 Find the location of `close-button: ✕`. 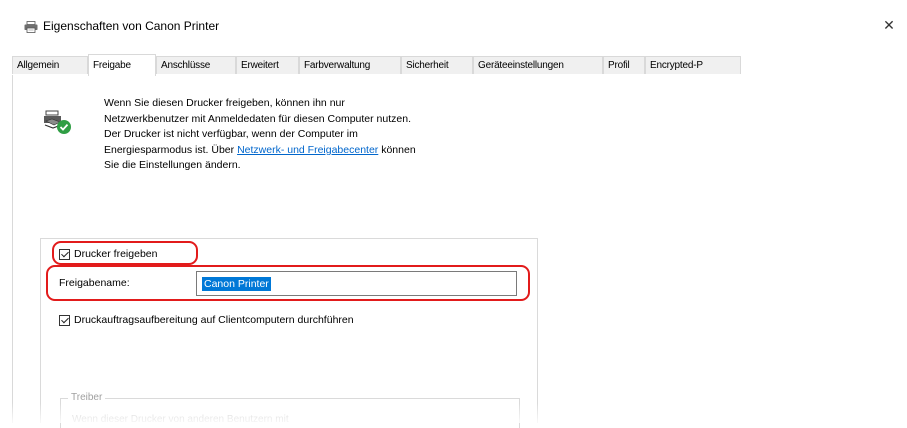

close-button: ✕ is located at coordinates (889, 25).